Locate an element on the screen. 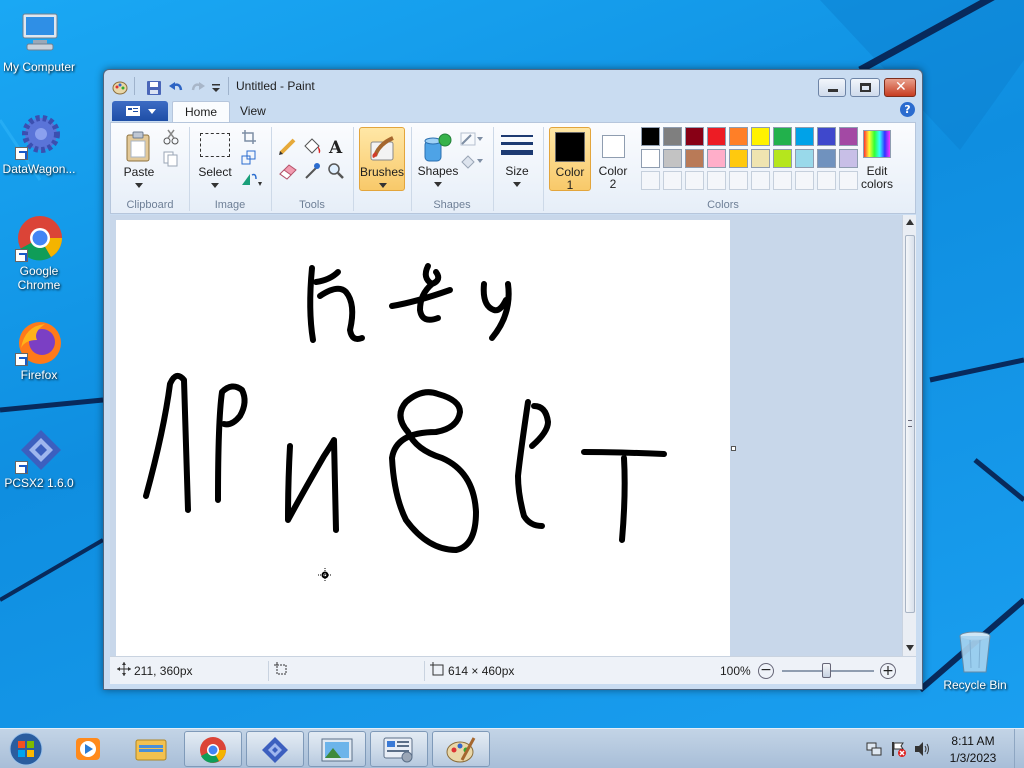 The width and height of the screenshot is (1024, 768). cut-icon is located at coordinates (171, 138).